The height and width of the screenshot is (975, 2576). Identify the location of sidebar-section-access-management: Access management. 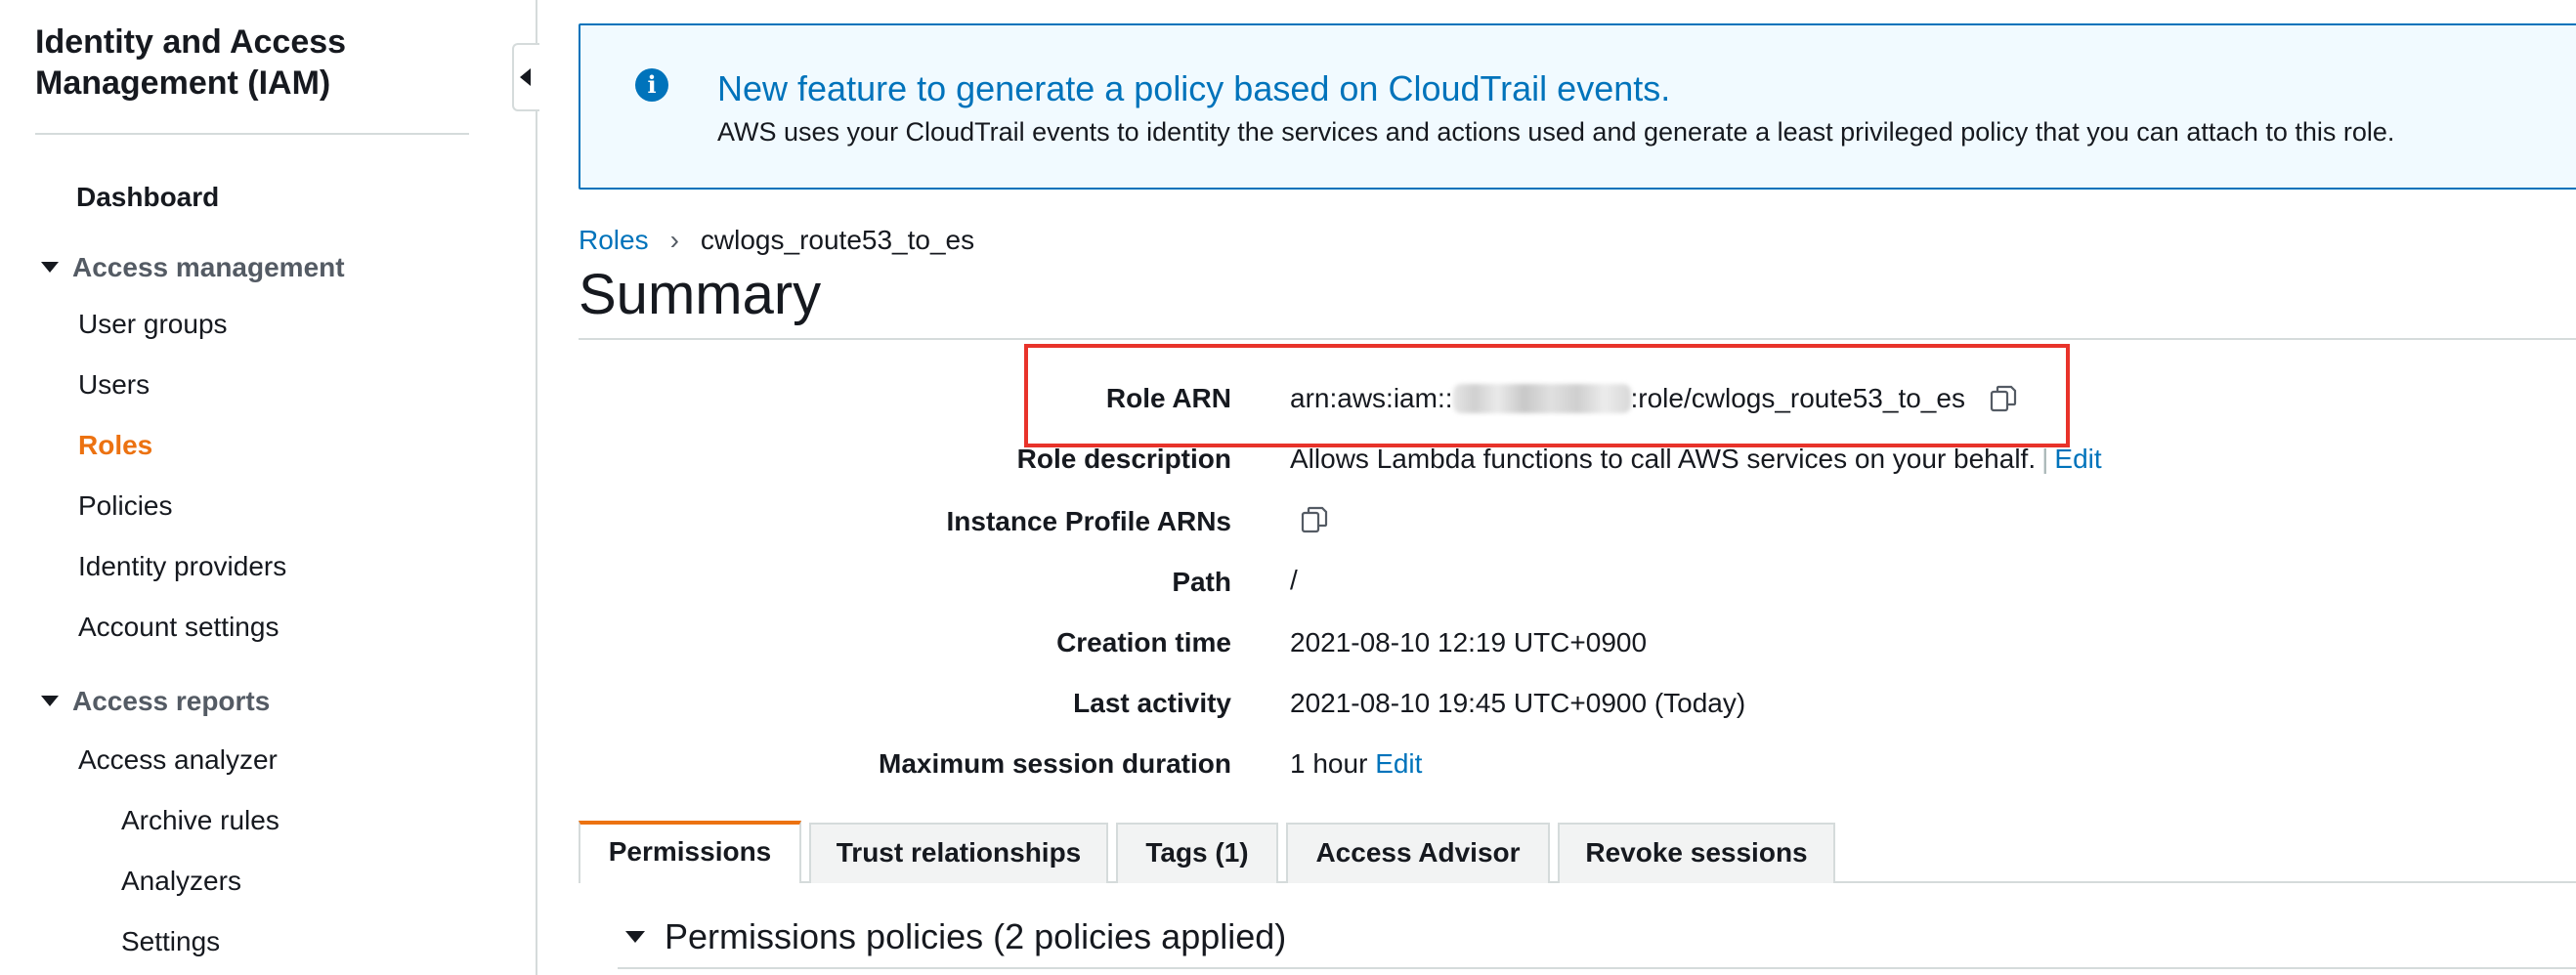
(193, 268).